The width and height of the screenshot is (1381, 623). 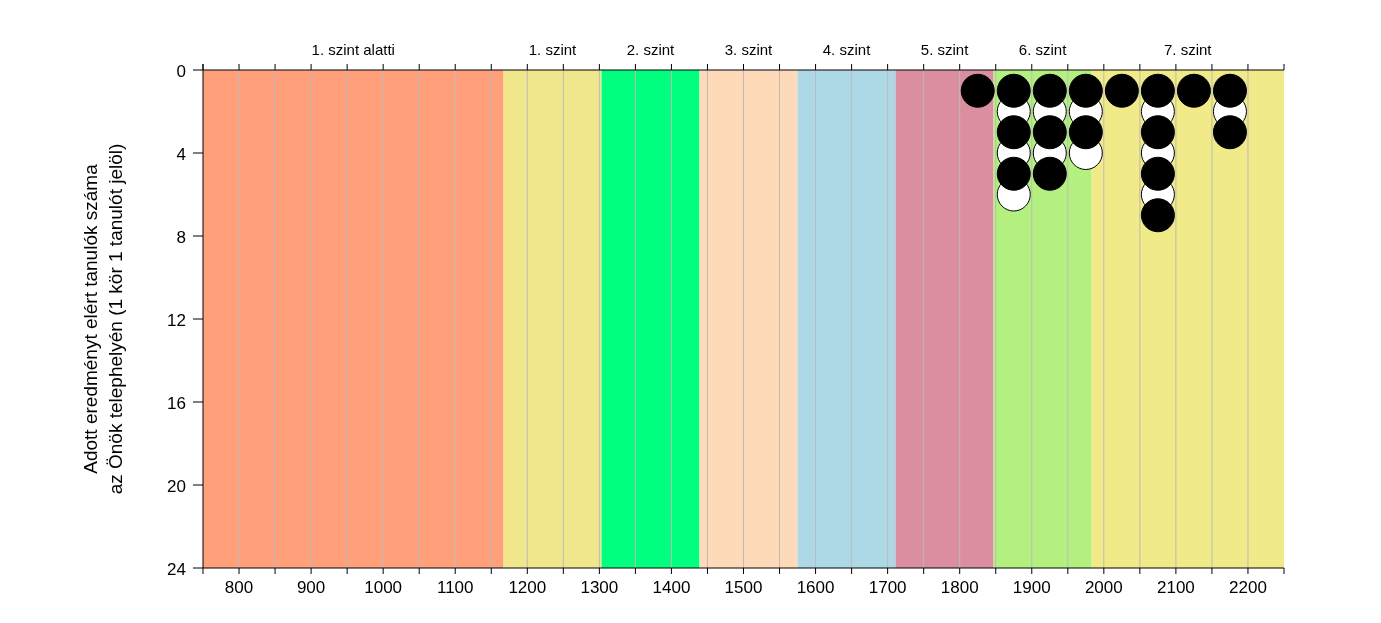 I want to click on level-label: 5. szint, so click(x=944, y=49).